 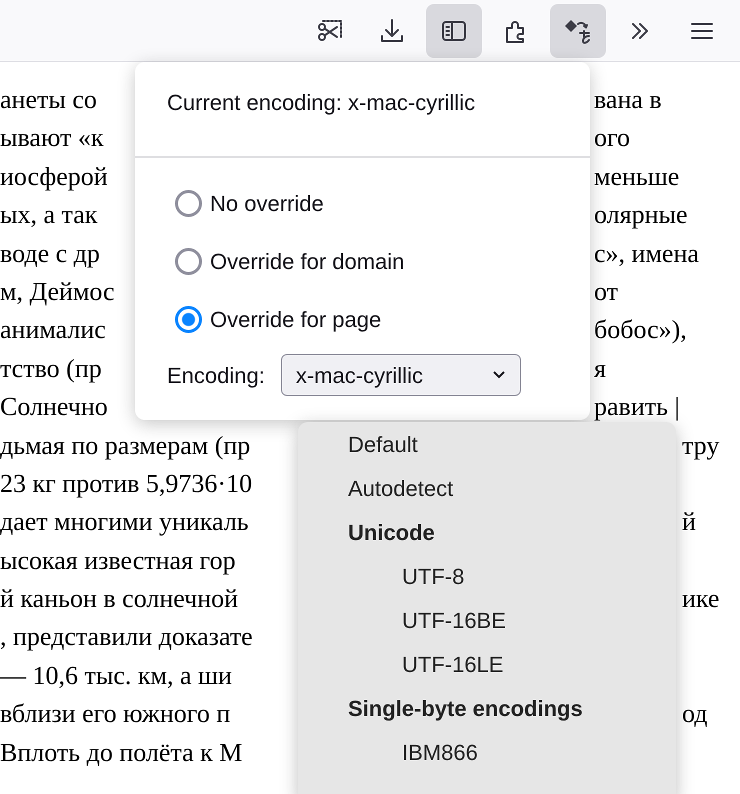 What do you see at coordinates (640, 329) in the screenshot?
I see `text-fragment: бобос»),` at bounding box center [640, 329].